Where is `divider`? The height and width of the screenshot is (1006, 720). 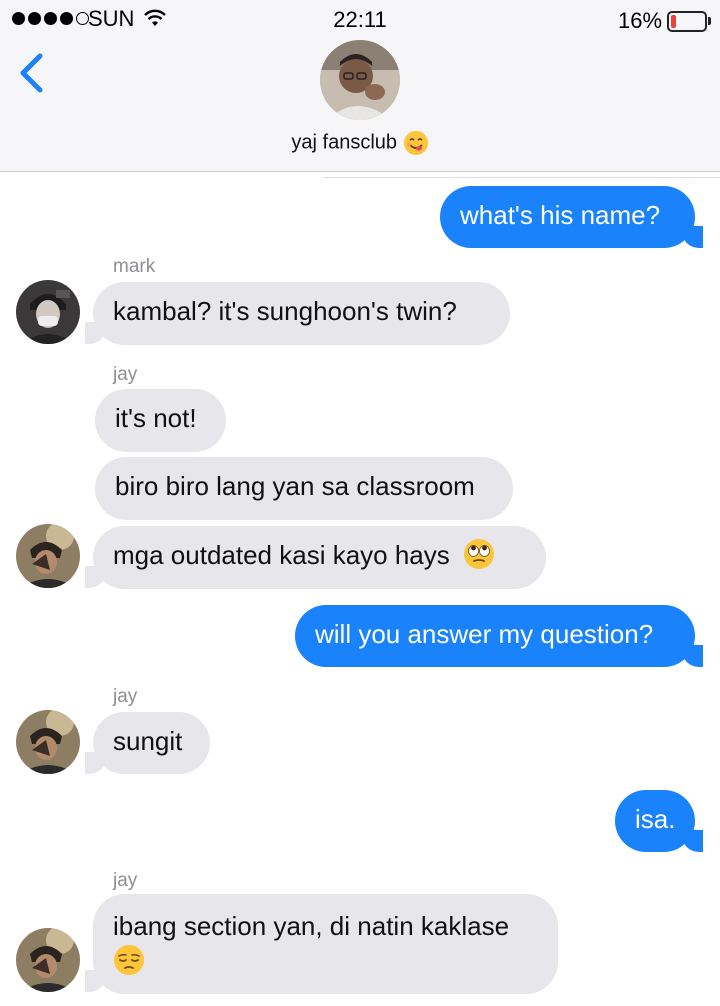
divider is located at coordinates (521, 177).